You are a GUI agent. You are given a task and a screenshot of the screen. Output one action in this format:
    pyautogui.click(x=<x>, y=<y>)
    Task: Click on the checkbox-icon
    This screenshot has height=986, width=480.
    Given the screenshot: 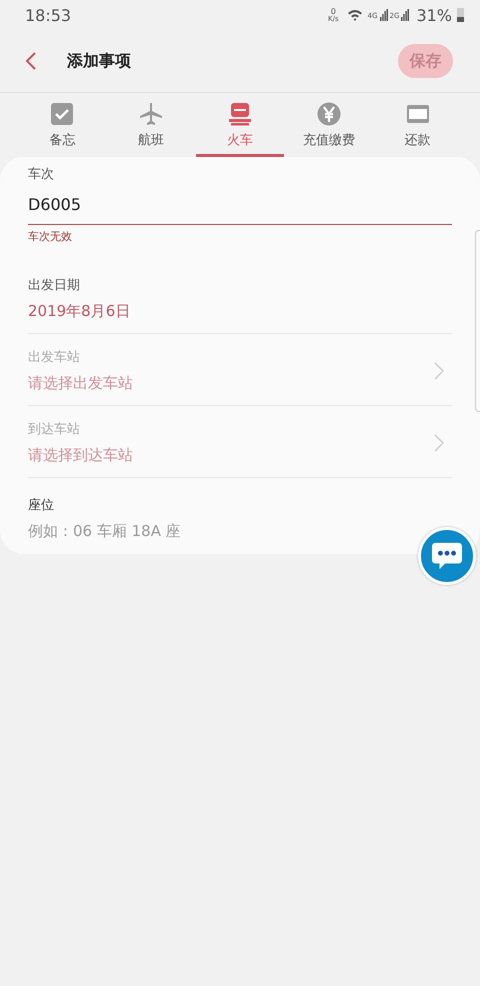 What is the action you would take?
    pyautogui.click(x=62, y=114)
    